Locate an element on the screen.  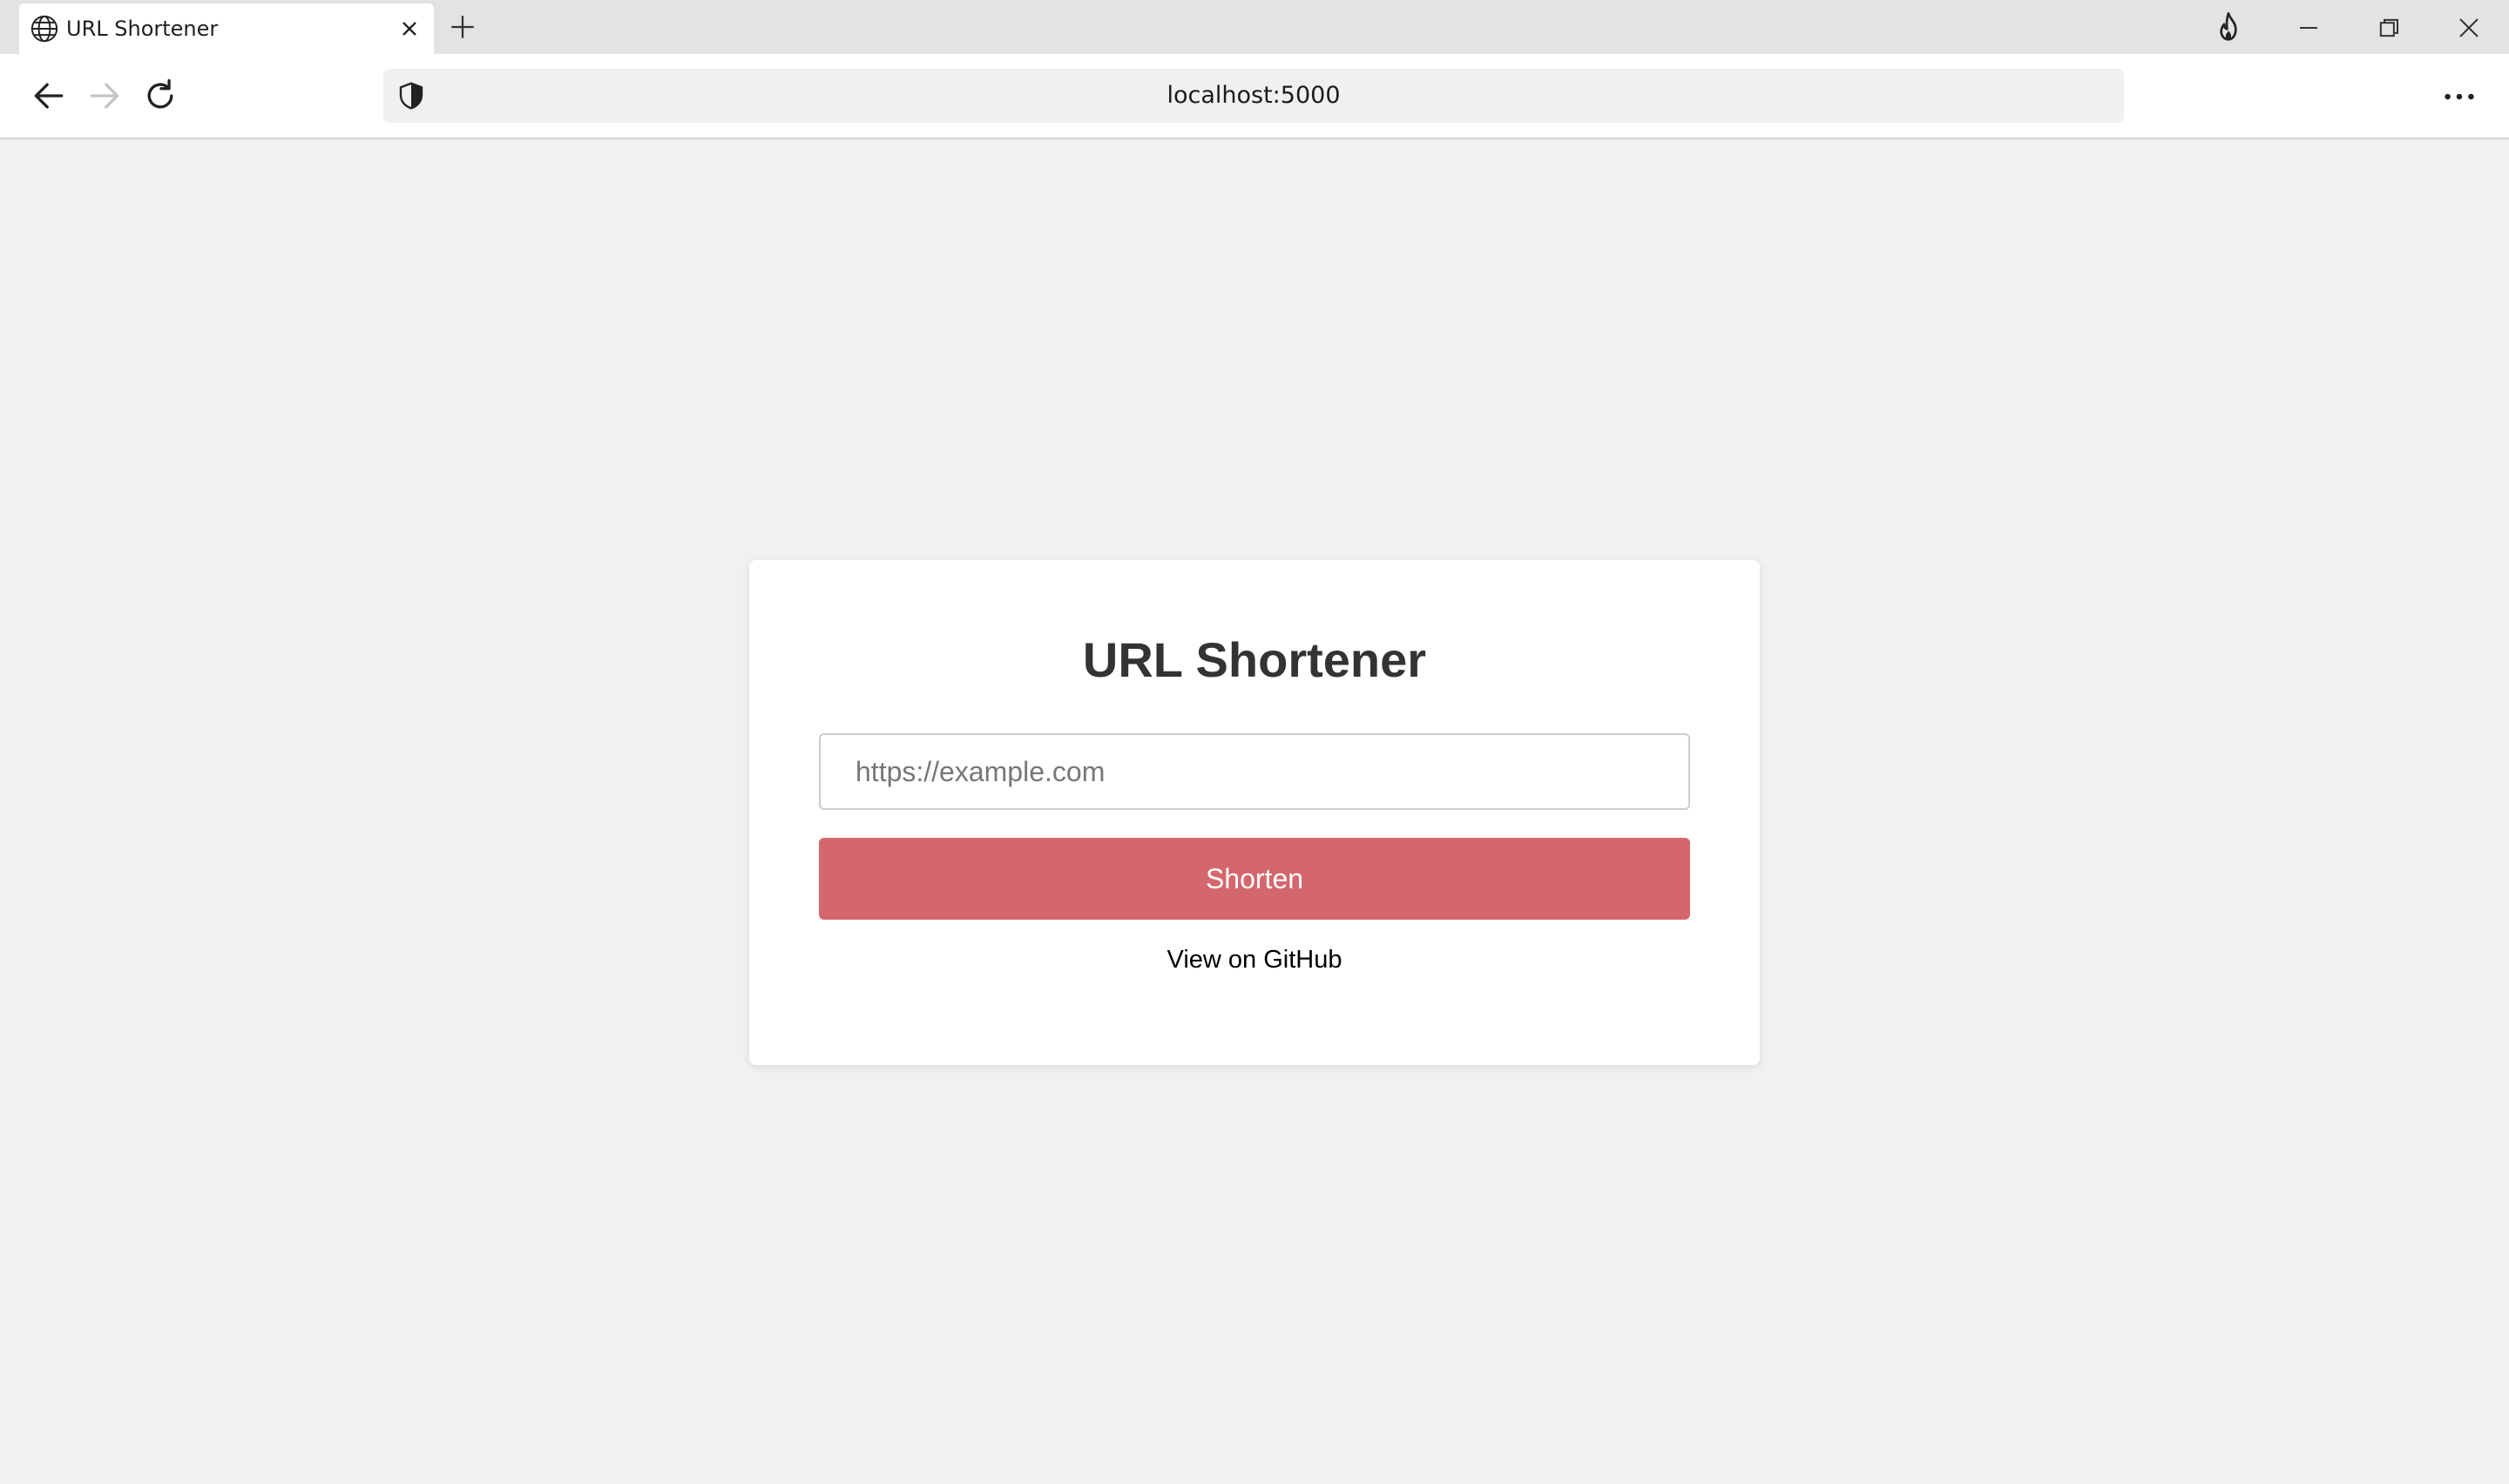
address-url: localhost:5000 is located at coordinates (1253, 96).